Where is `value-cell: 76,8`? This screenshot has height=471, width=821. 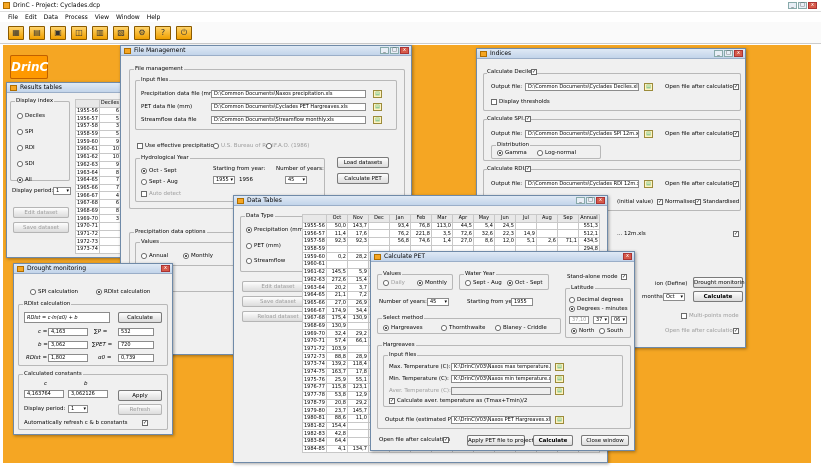 value-cell: 76,8 is located at coordinates (420, 226).